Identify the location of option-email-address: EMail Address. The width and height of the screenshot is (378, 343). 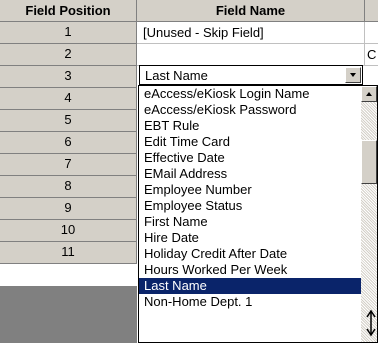
(250, 174).